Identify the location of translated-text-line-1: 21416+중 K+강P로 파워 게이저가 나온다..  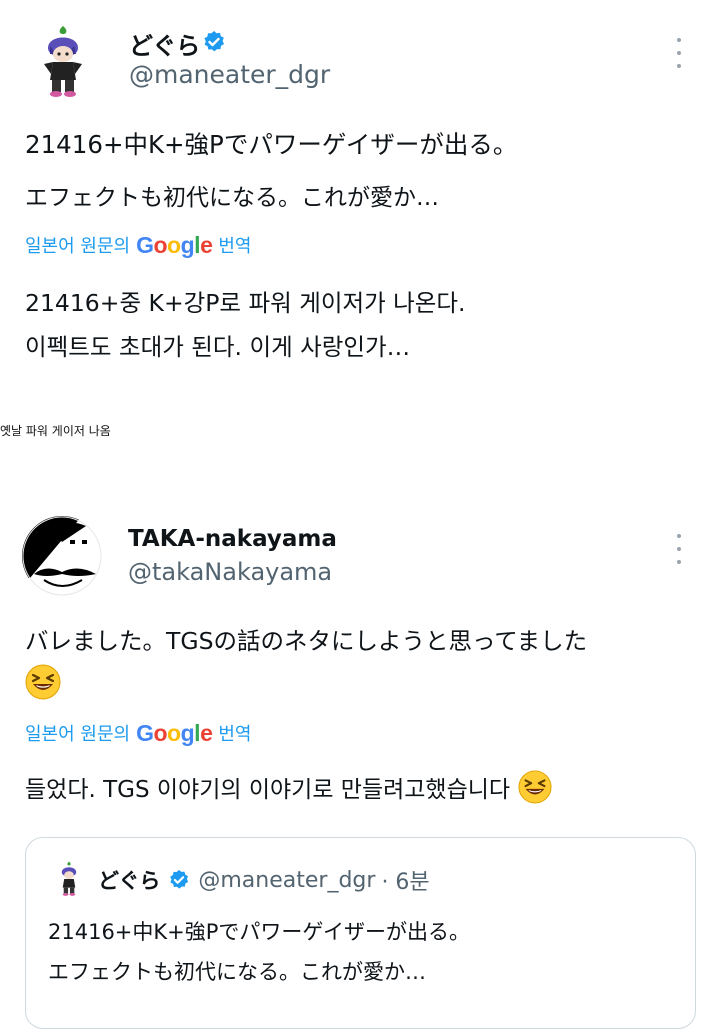
(245, 303).